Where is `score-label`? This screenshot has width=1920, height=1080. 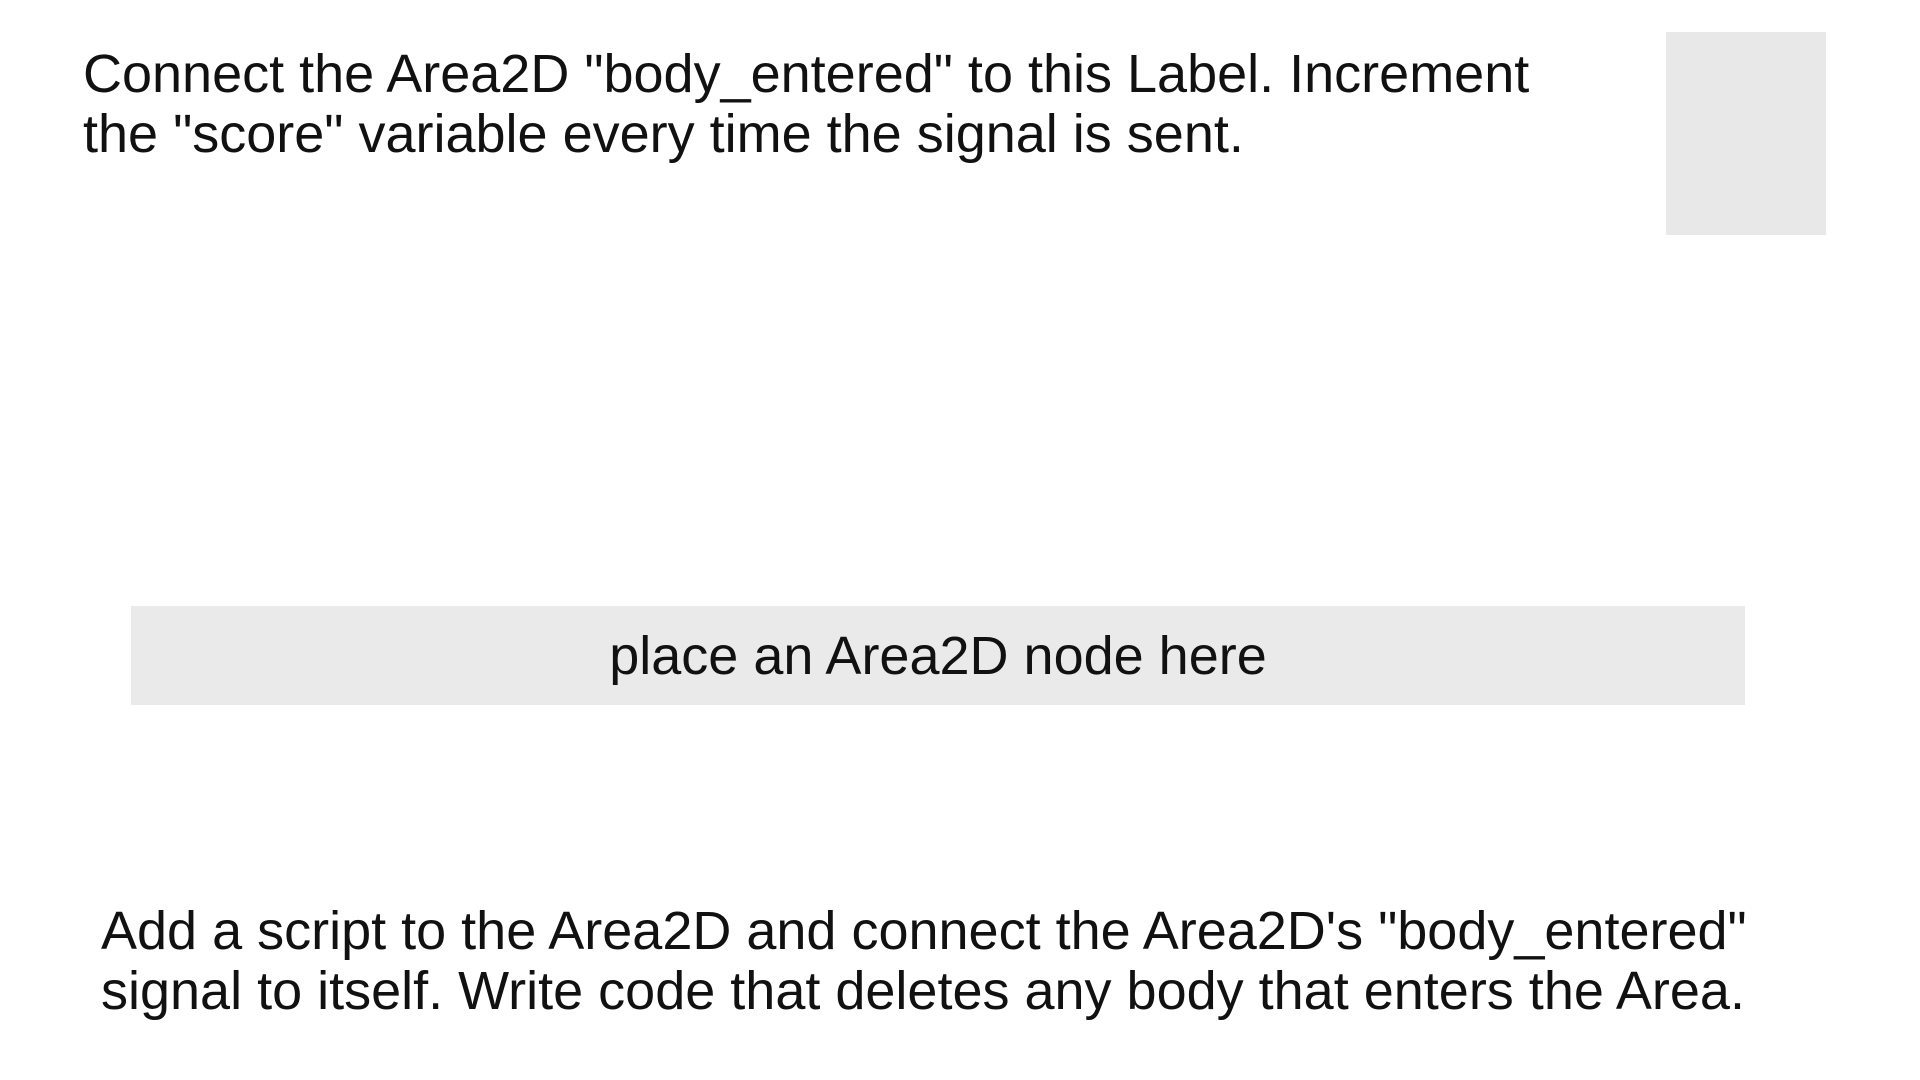
score-label is located at coordinates (1746, 133).